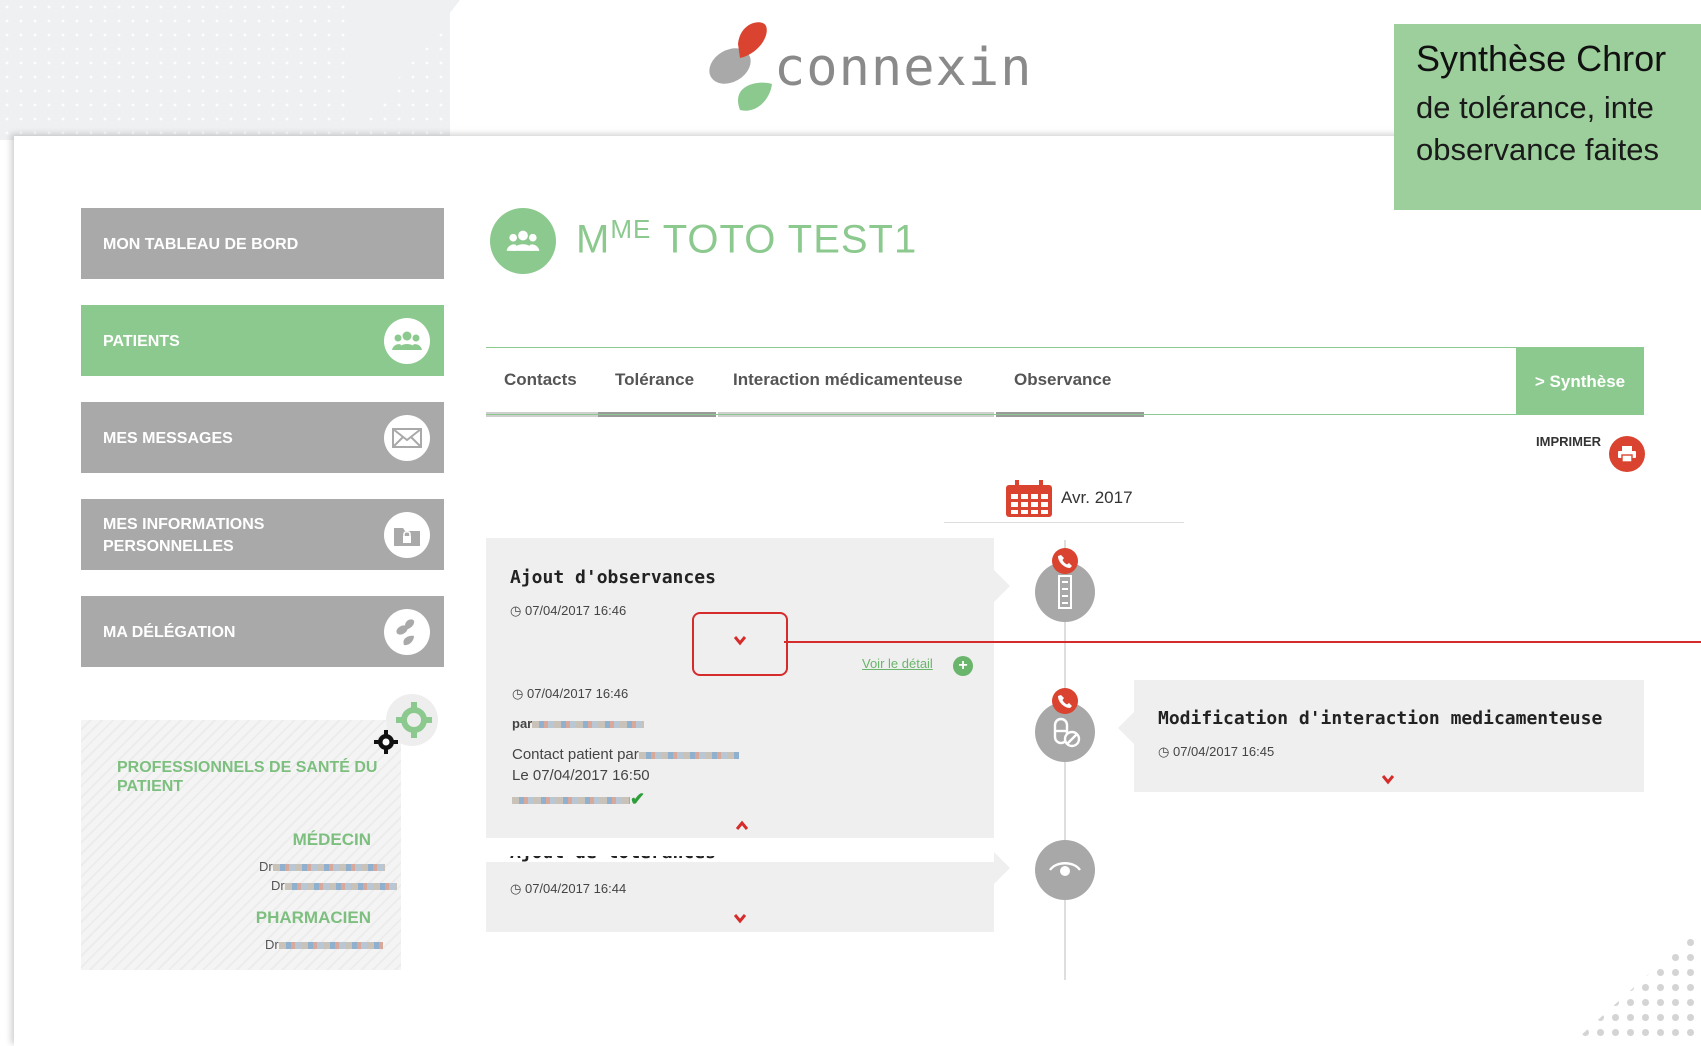  Describe the element at coordinates (168, 438) in the screenshot. I see `sidebar-item-label: MES MESSAGES` at that location.